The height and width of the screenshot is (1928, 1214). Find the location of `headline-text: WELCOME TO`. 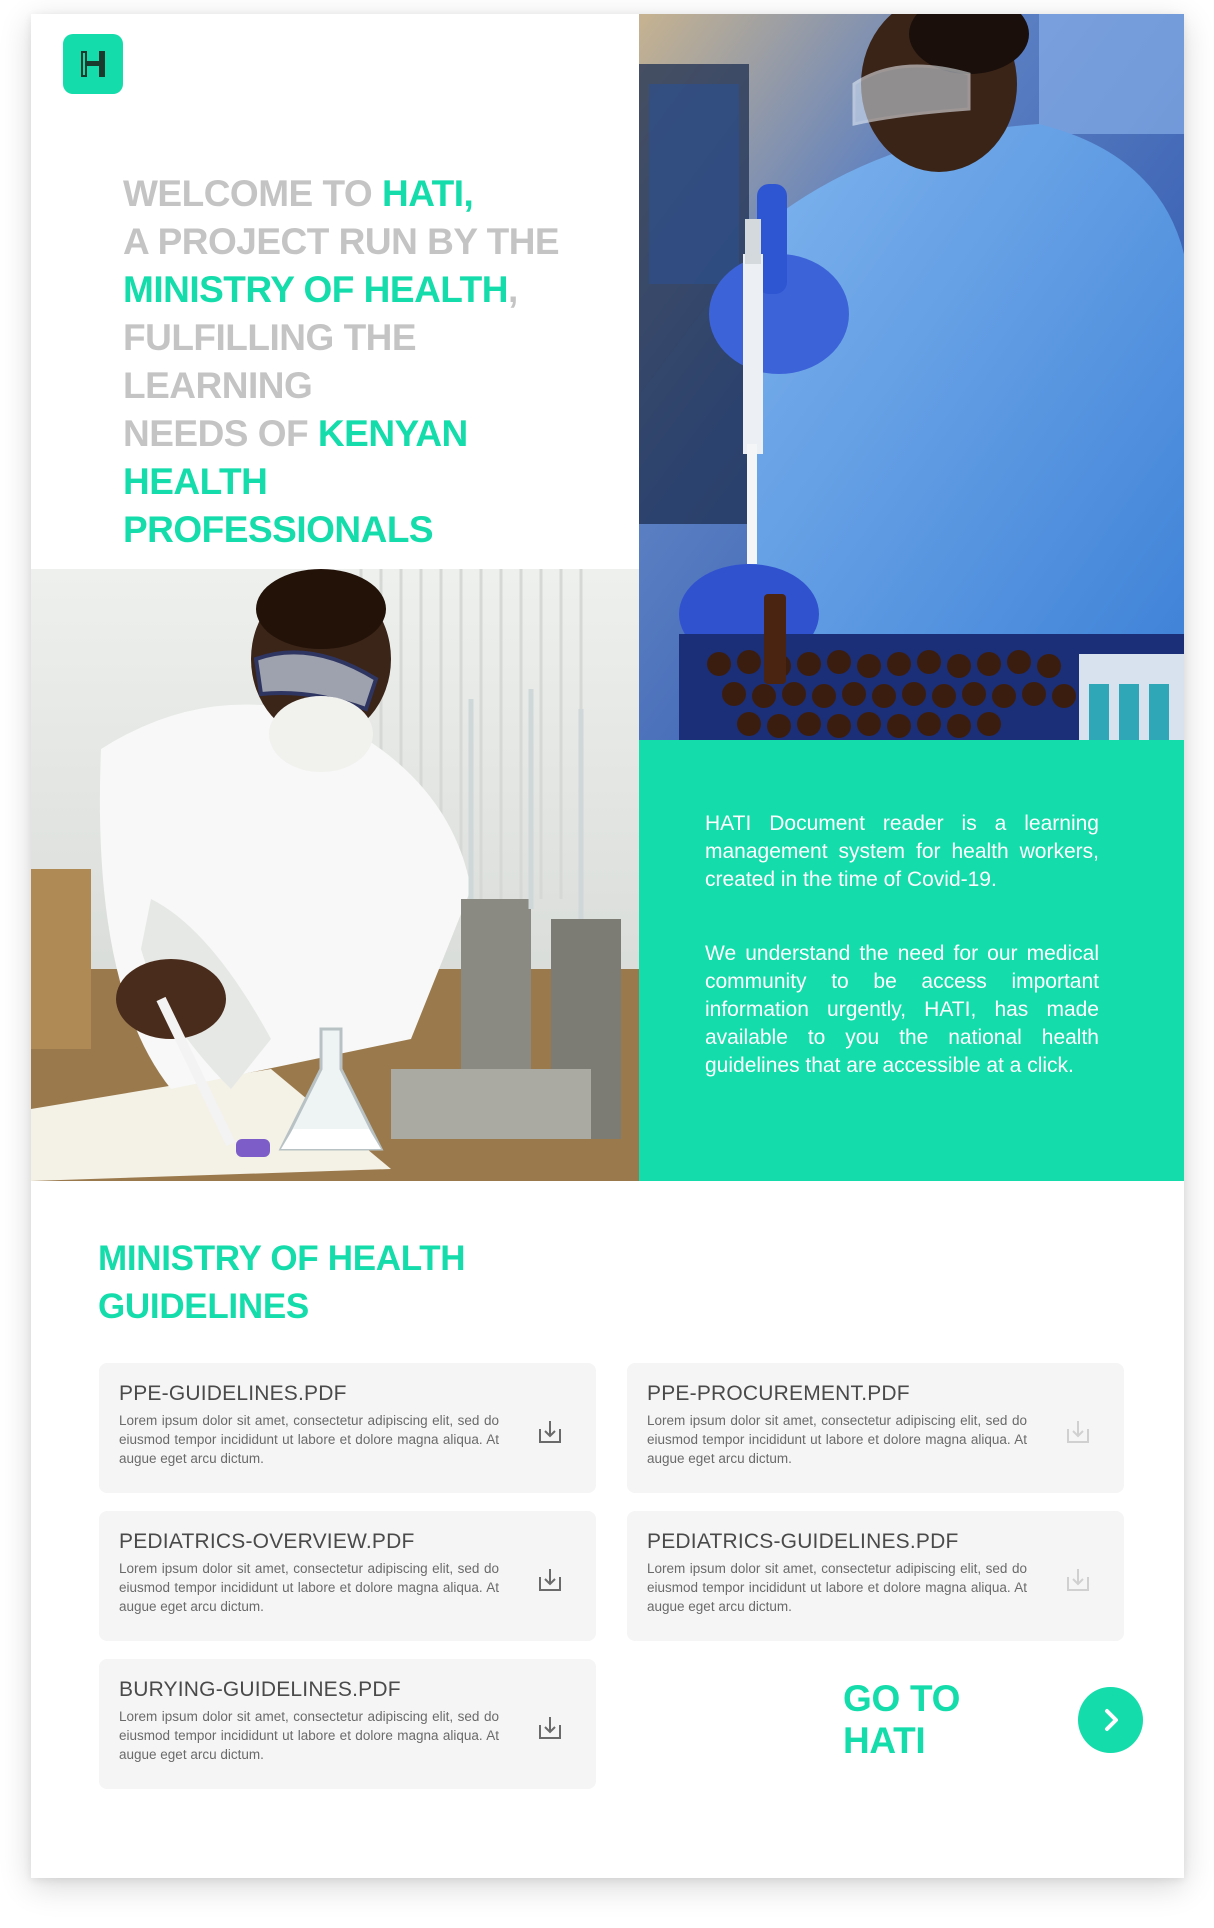

headline-text: WELCOME TO is located at coordinates (252, 193).